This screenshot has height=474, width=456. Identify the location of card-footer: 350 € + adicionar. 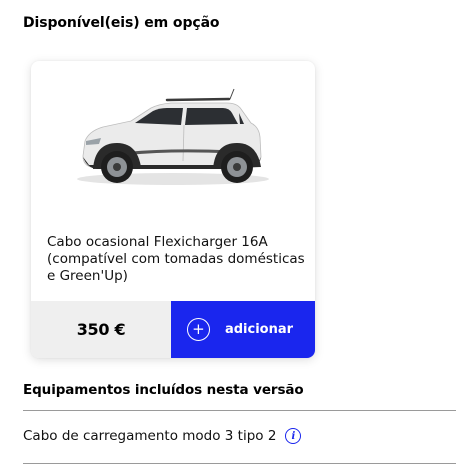
(173, 329).